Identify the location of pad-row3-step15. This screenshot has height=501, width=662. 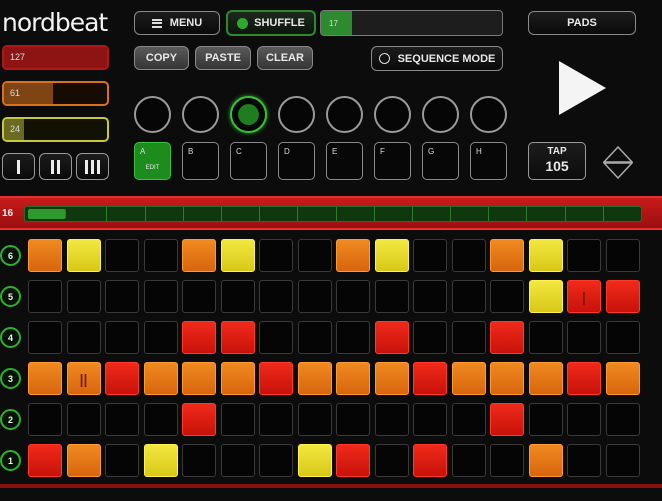
(584, 378).